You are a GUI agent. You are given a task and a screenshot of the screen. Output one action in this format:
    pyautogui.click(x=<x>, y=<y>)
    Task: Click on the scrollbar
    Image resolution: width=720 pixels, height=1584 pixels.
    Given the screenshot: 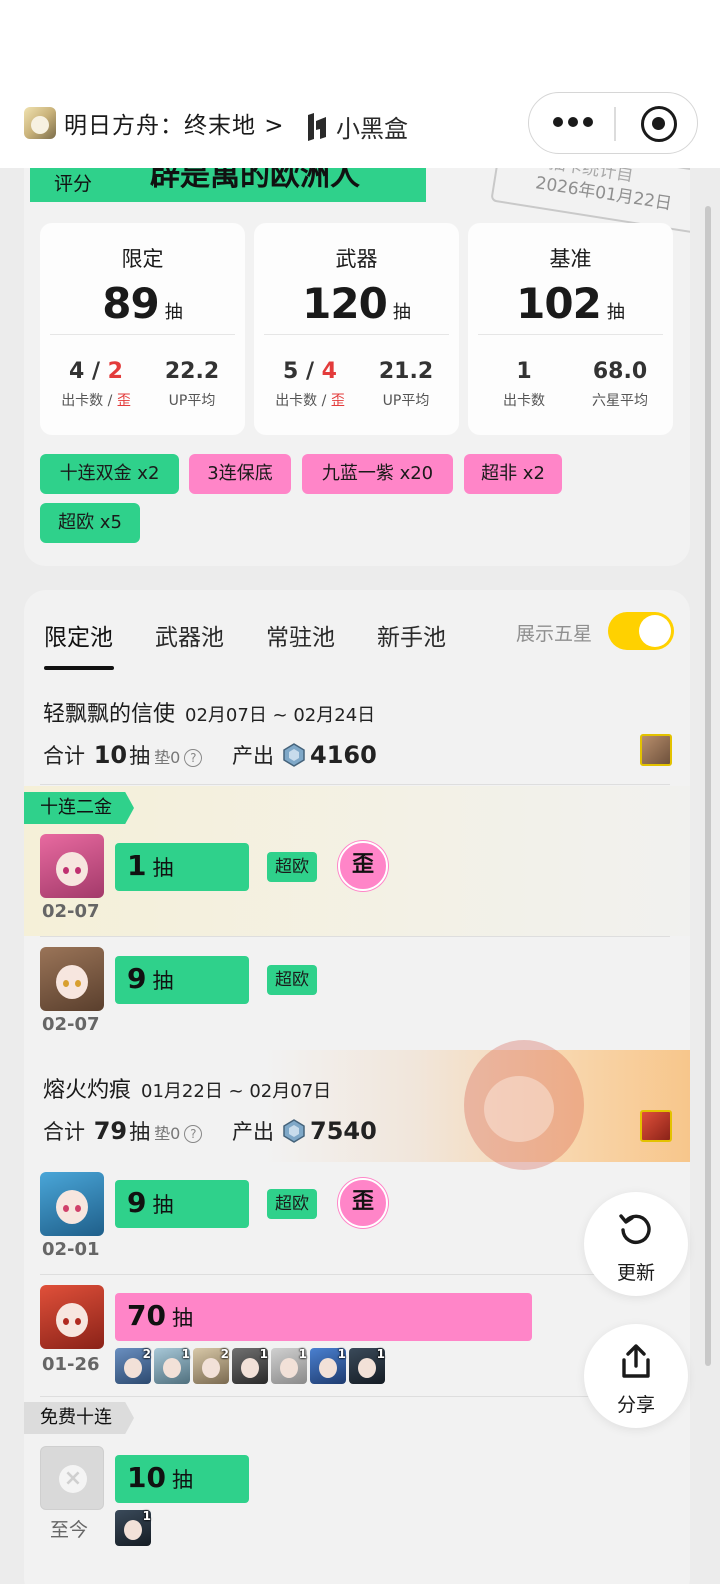 What is the action you would take?
    pyautogui.click(x=708, y=786)
    